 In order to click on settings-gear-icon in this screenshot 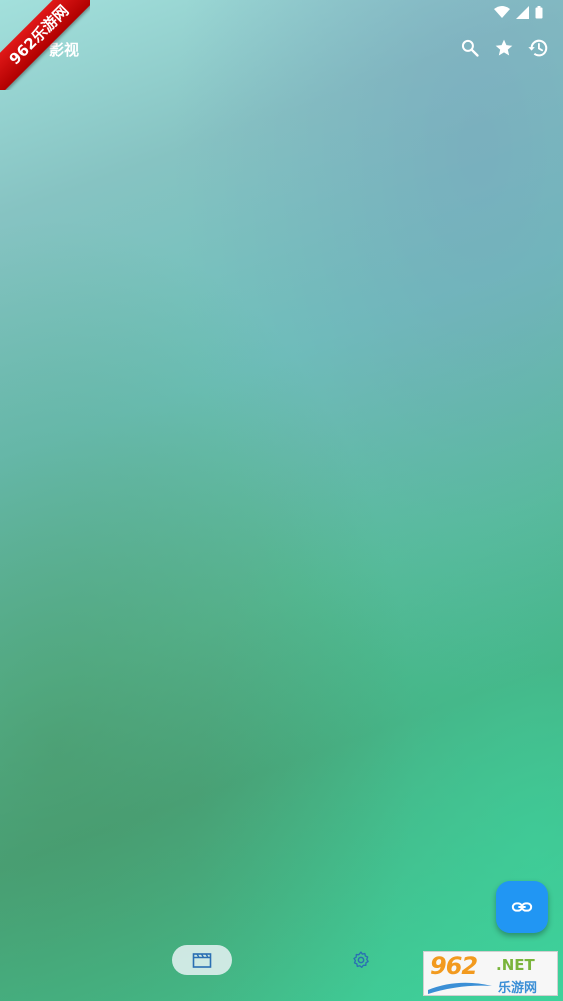, I will do `click(361, 959)`.